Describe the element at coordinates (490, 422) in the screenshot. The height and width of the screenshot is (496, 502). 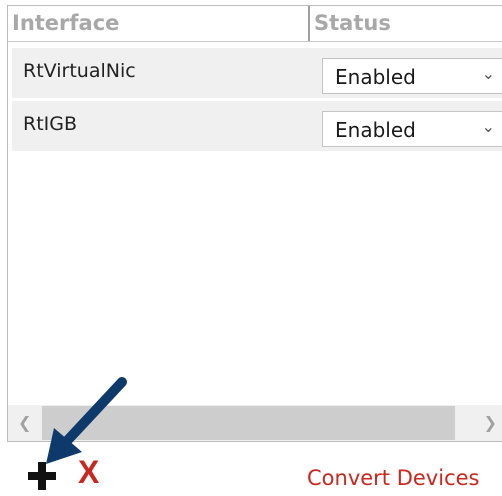
I see `chevron-right-icon: ❯` at that location.